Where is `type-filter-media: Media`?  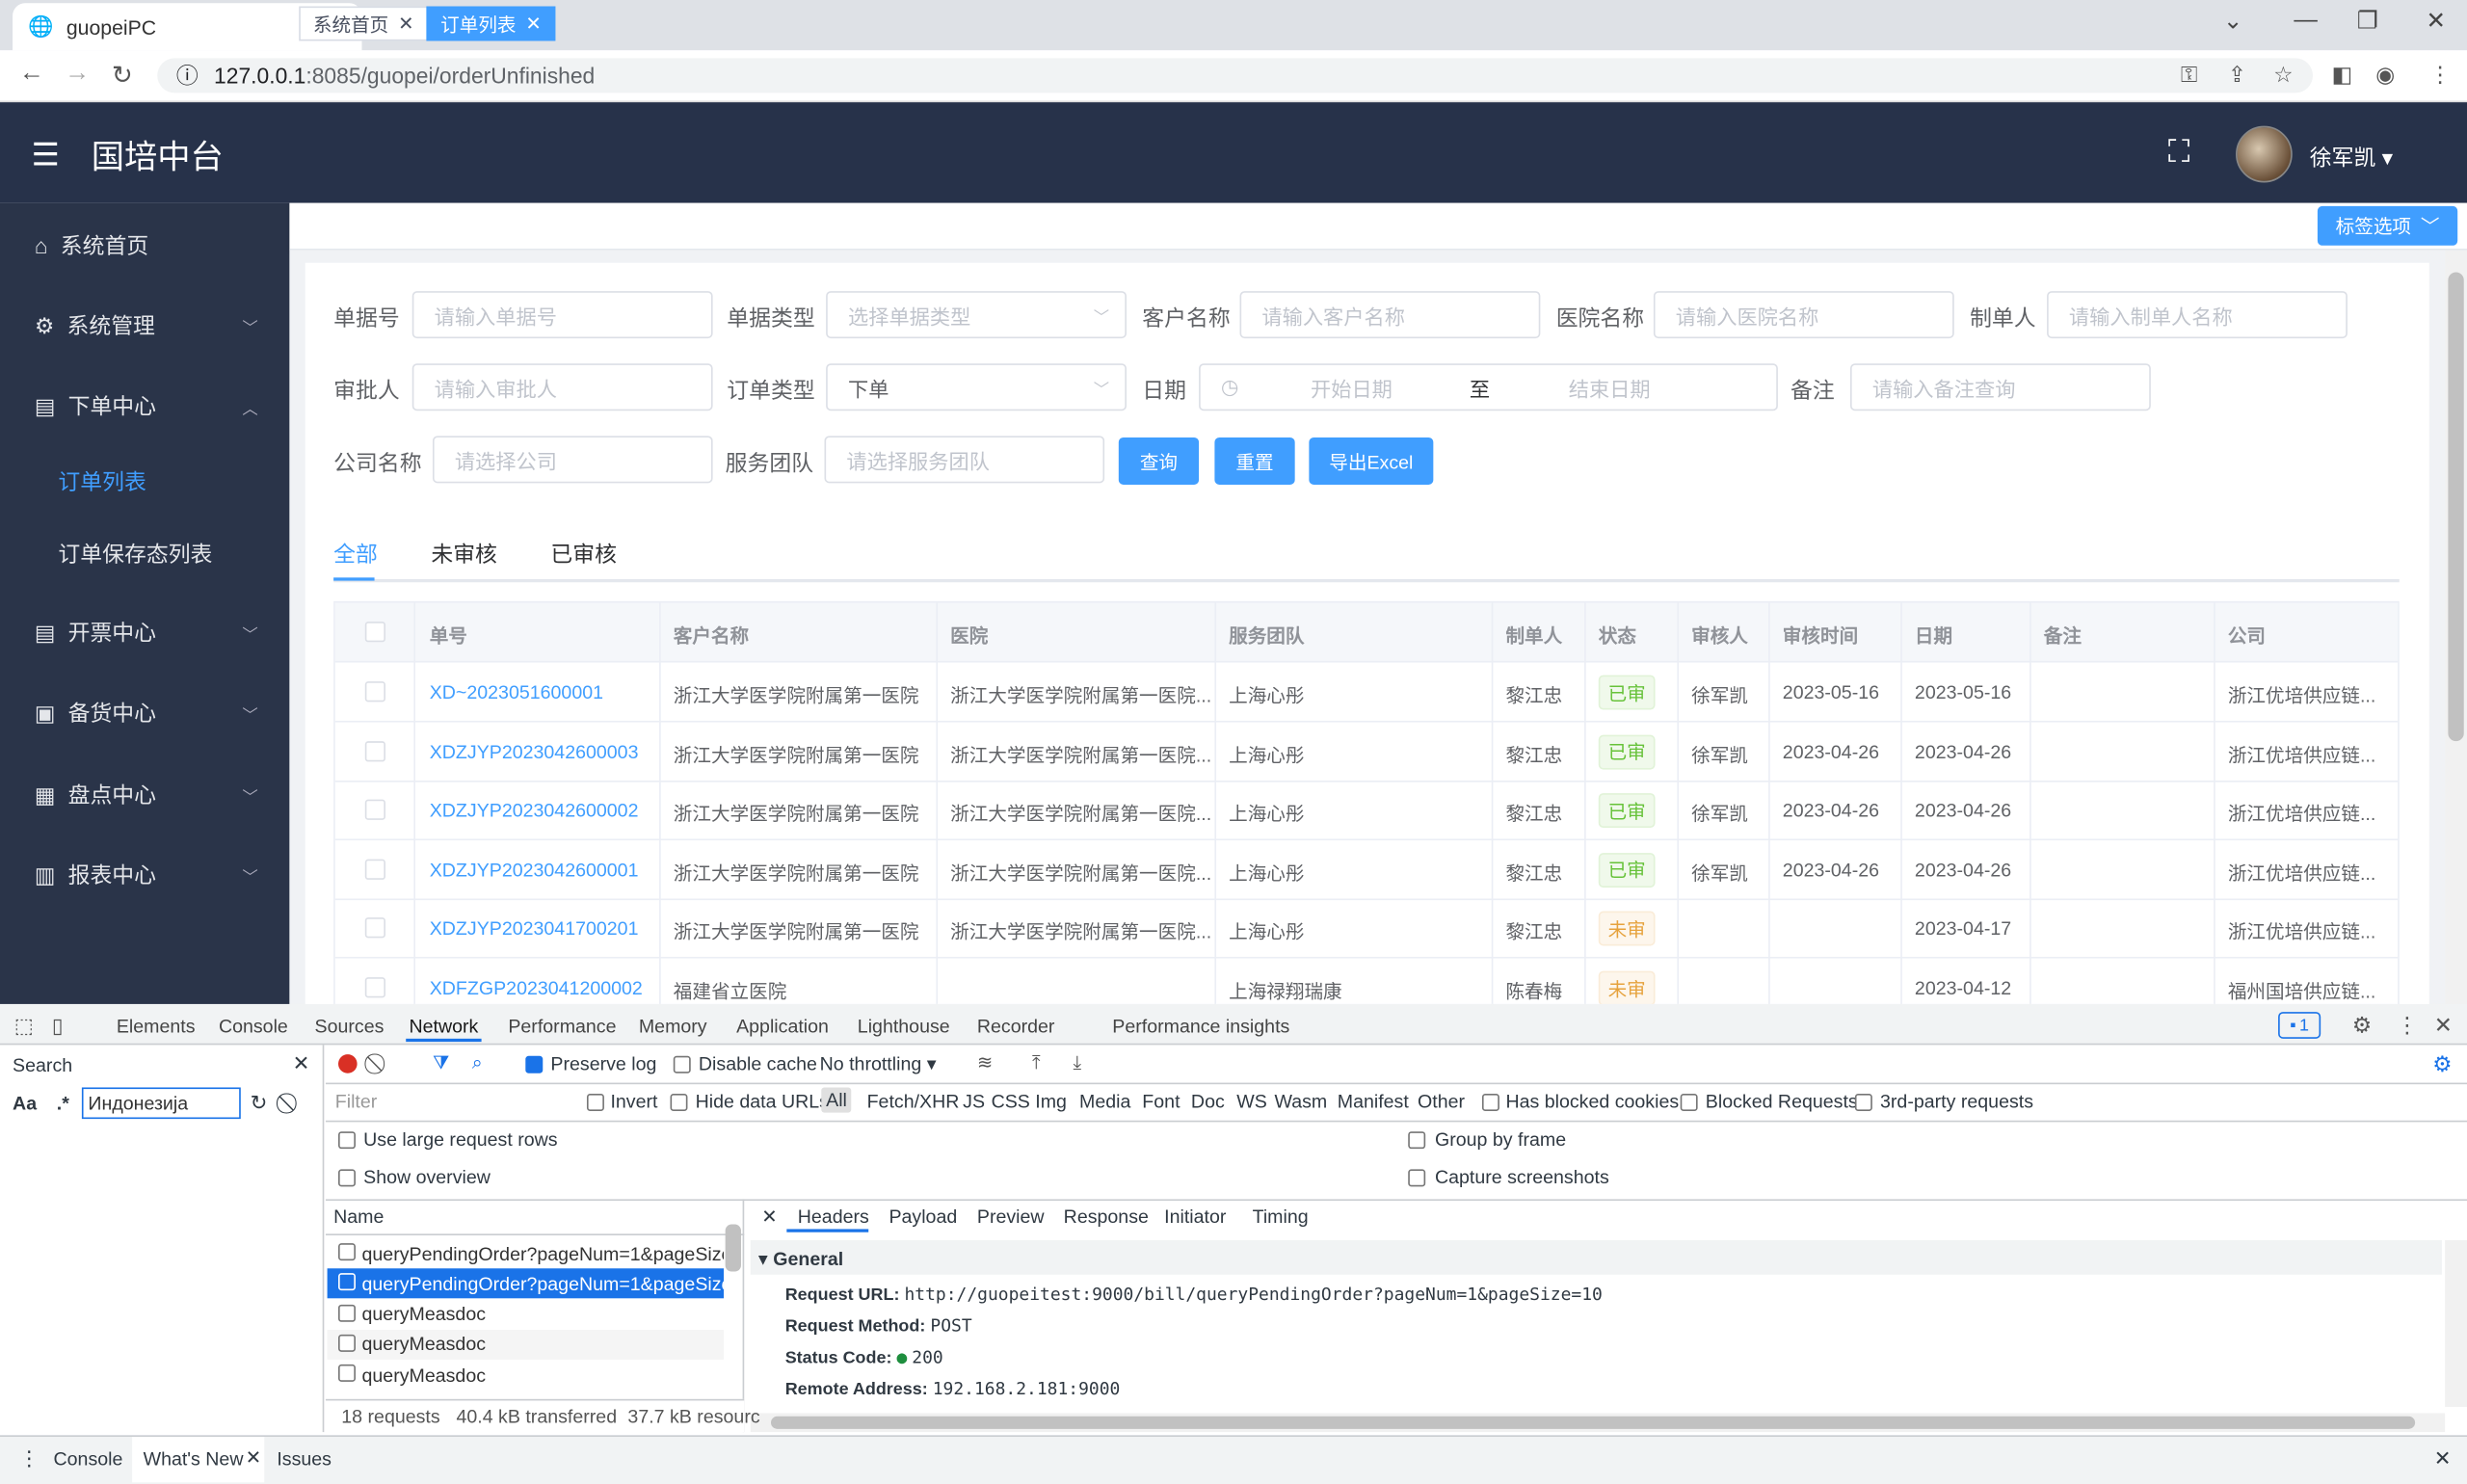 type-filter-media: Media is located at coordinates (1104, 1102).